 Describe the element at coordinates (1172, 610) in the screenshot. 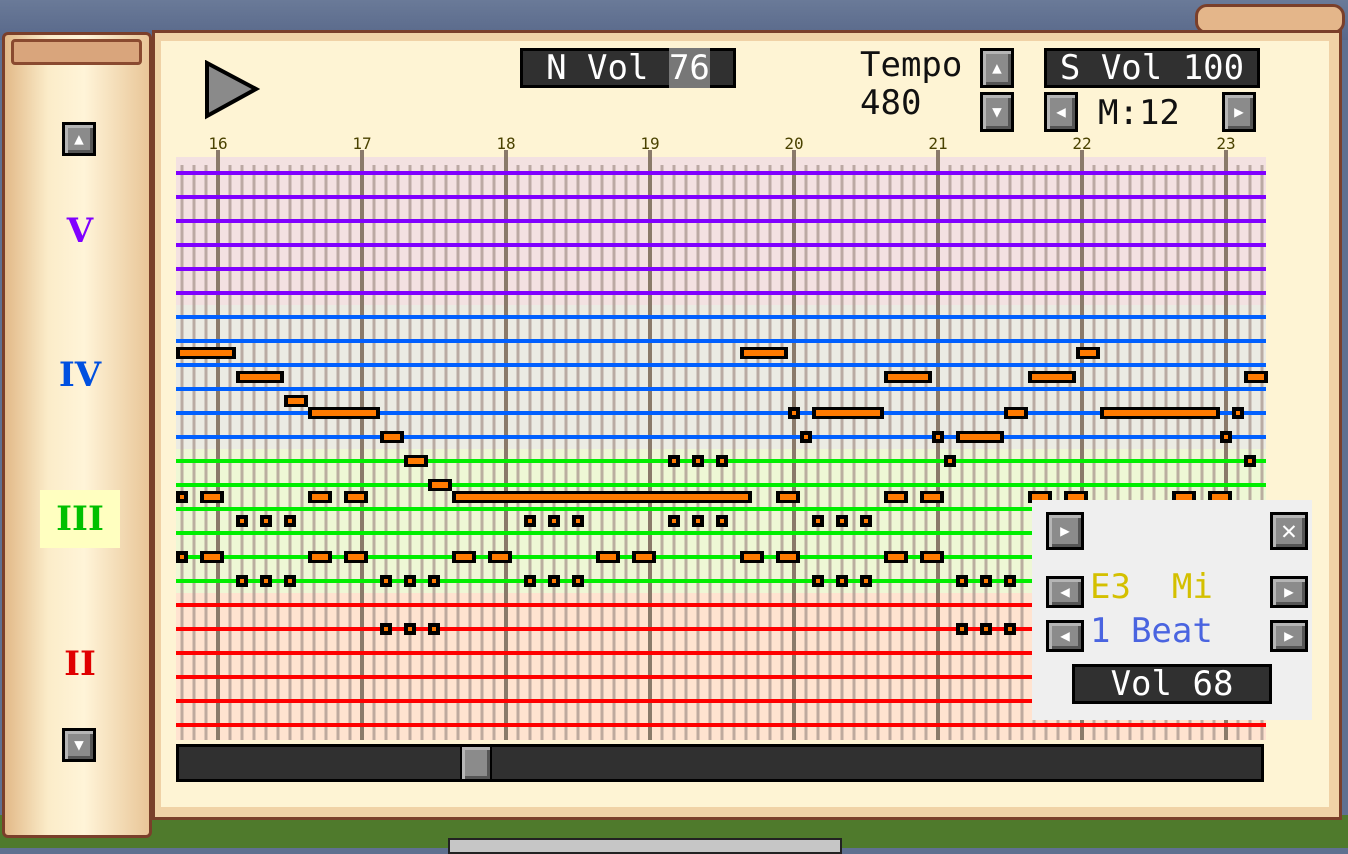

I see `note-edit-panel: ▶ ✕ ◀ E3 Mi ▶ ◀ 1 Beat ▶ Vol 68` at that location.